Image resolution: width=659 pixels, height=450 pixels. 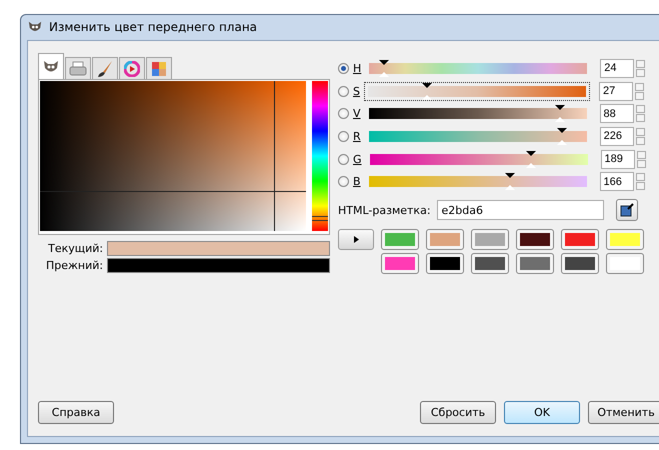 I want to click on channel-label: G, so click(x=357, y=159).